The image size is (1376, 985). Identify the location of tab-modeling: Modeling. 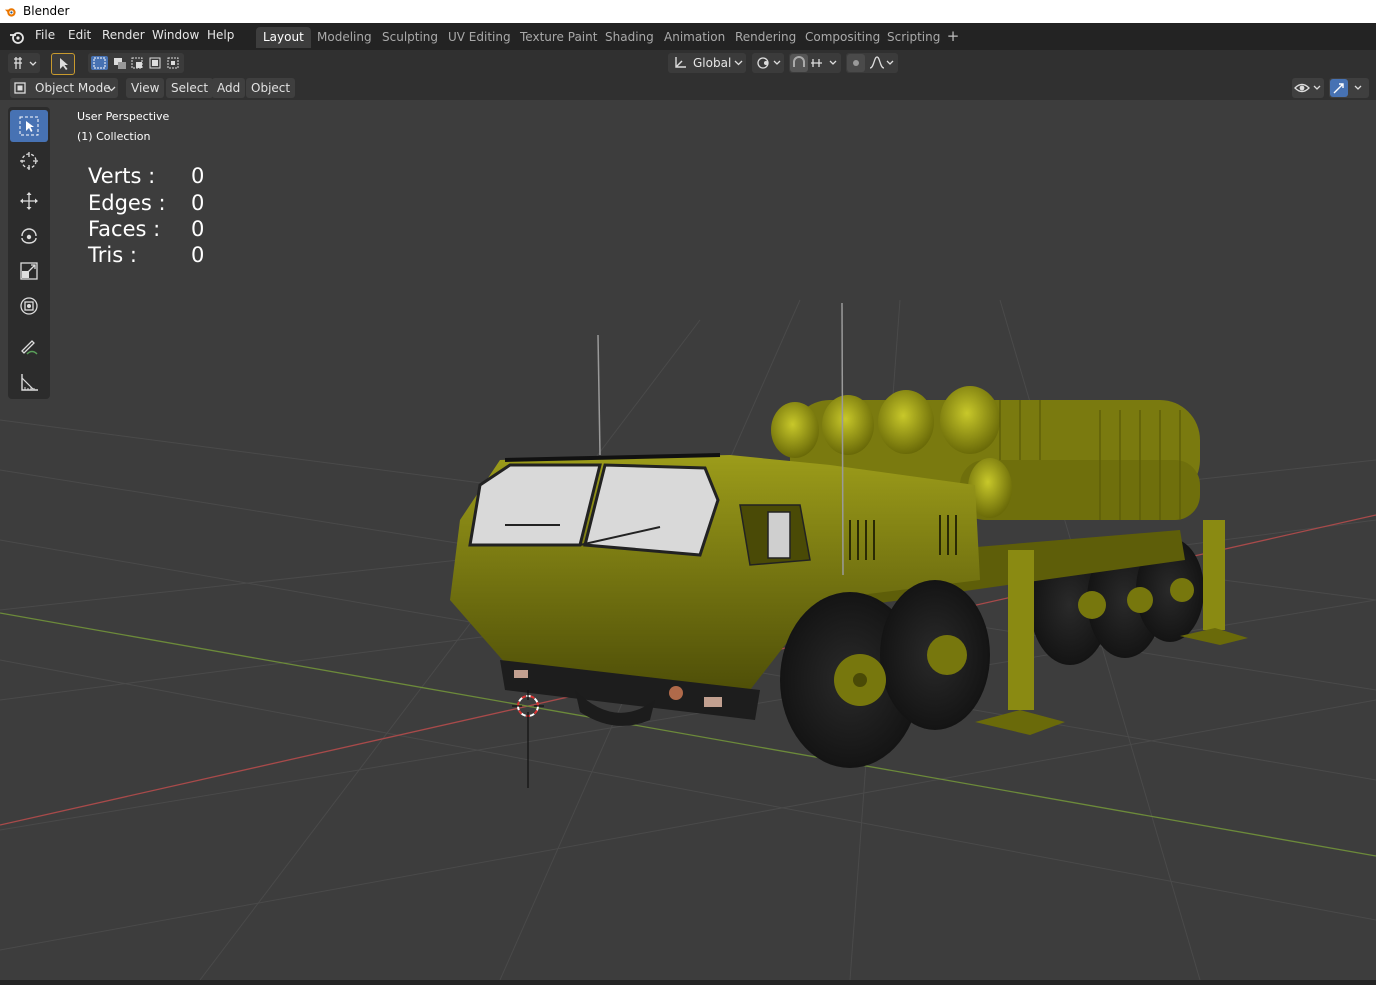
(344, 37).